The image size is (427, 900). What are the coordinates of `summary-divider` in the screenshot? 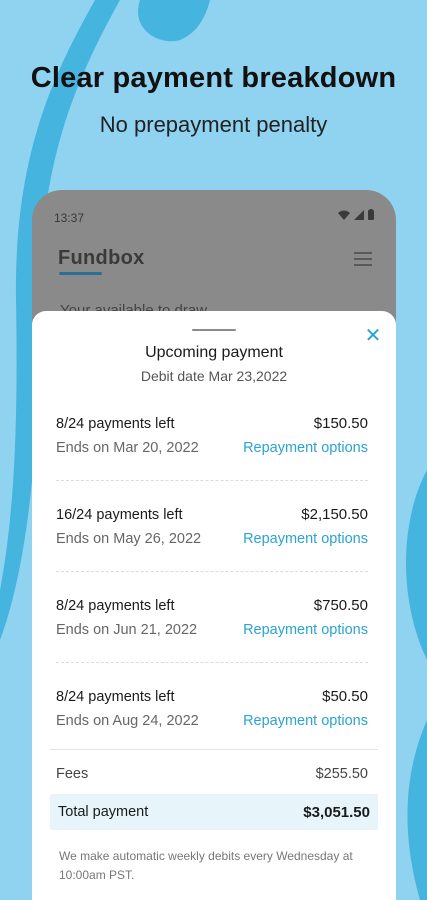 It's located at (214, 749).